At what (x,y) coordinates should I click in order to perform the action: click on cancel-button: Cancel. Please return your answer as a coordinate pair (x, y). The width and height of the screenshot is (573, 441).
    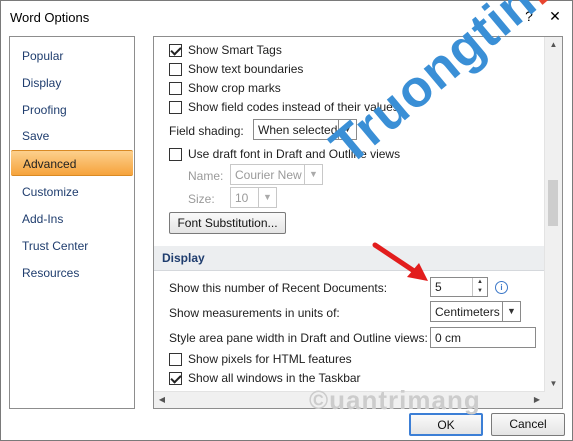
    Looking at the image, I should click on (528, 424).